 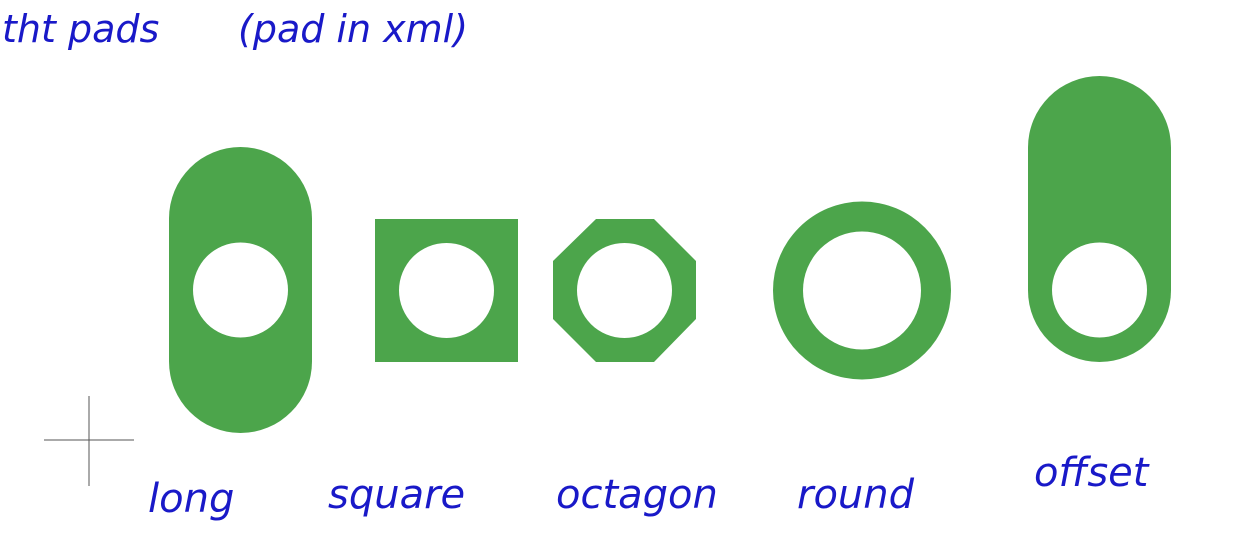 I want to click on diagram-title: tht pads, so click(x=80, y=29).